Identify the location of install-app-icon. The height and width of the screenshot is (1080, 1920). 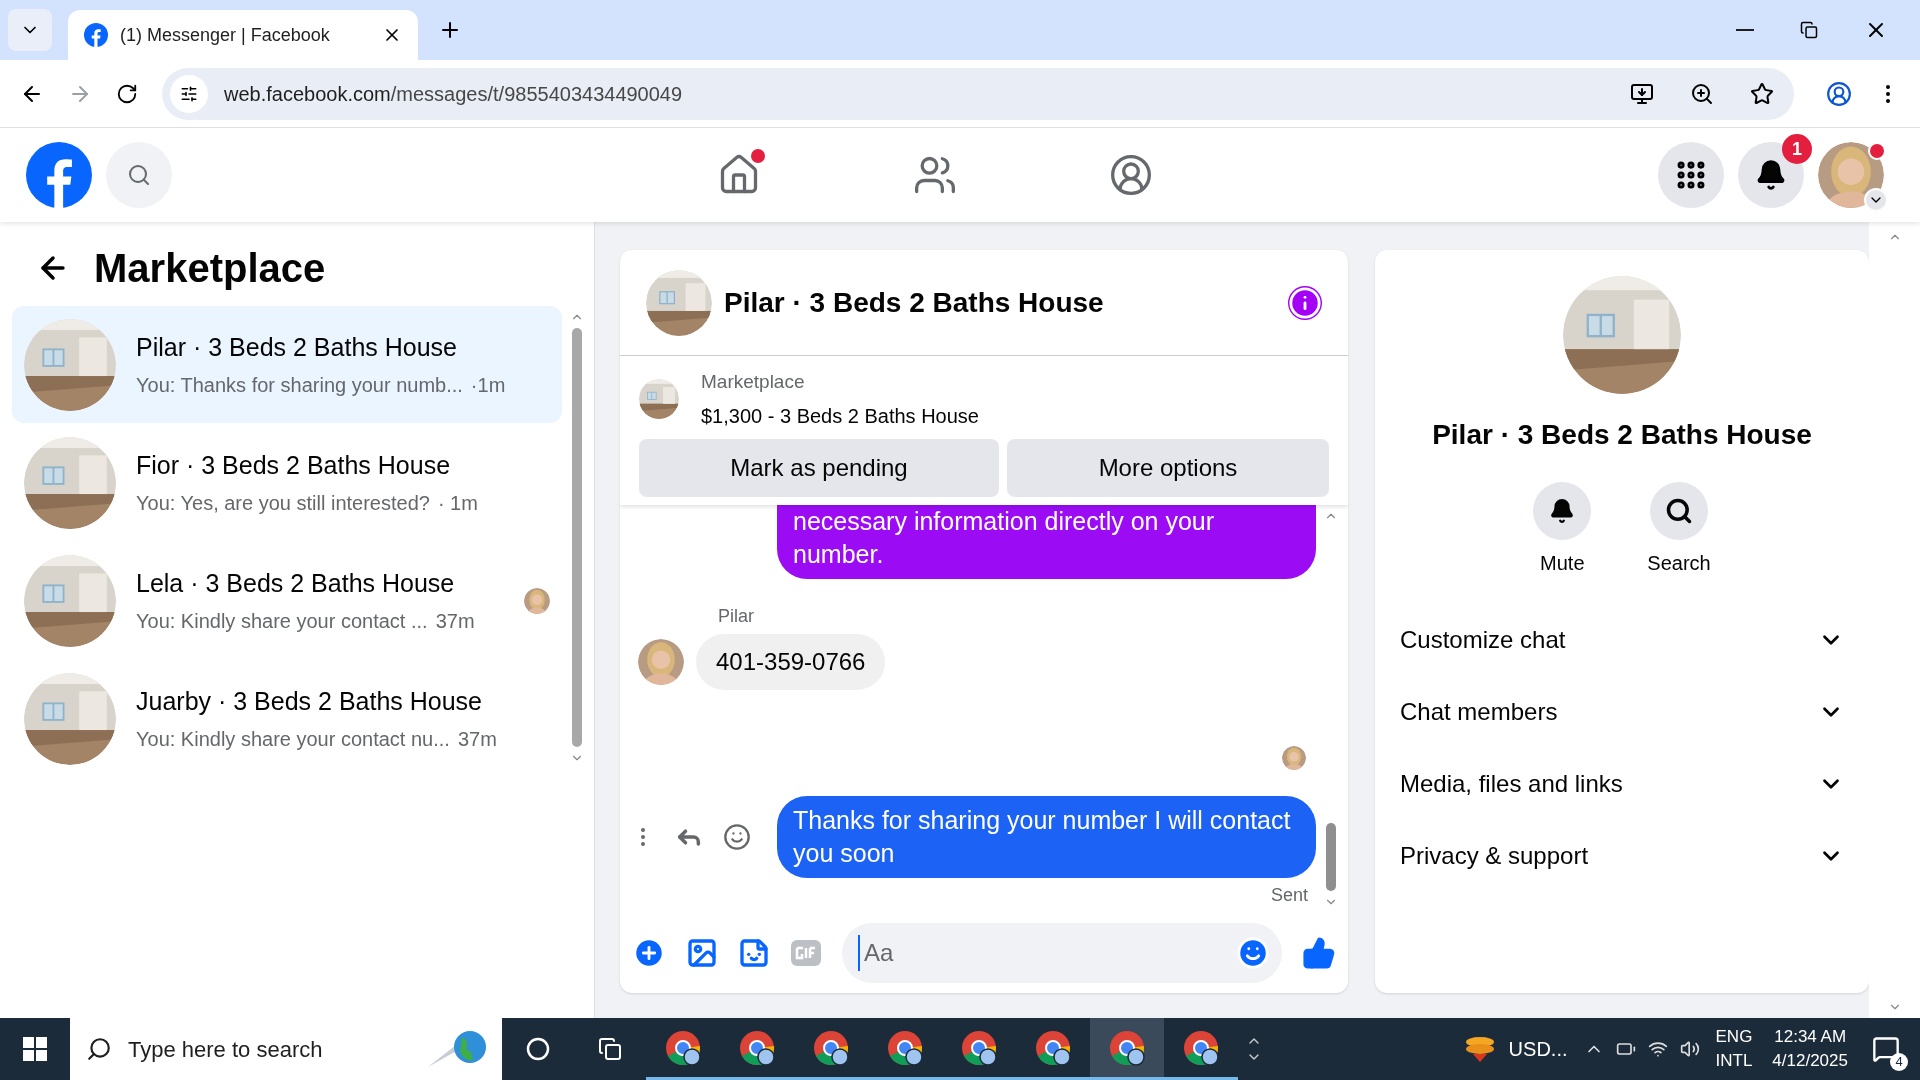
(1642, 93).